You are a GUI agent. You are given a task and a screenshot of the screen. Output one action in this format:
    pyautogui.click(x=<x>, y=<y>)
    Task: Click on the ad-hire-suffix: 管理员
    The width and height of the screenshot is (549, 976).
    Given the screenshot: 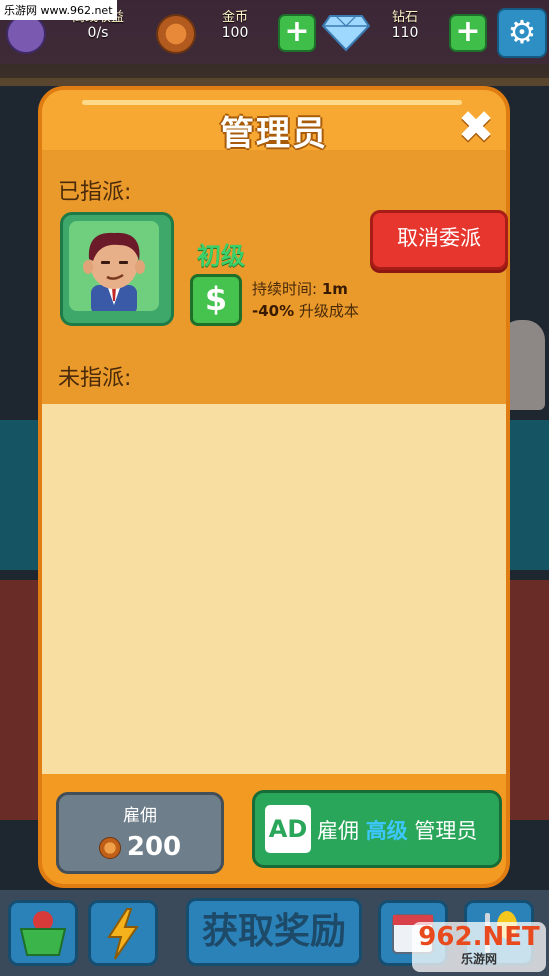 What is the action you would take?
    pyautogui.click(x=442, y=831)
    